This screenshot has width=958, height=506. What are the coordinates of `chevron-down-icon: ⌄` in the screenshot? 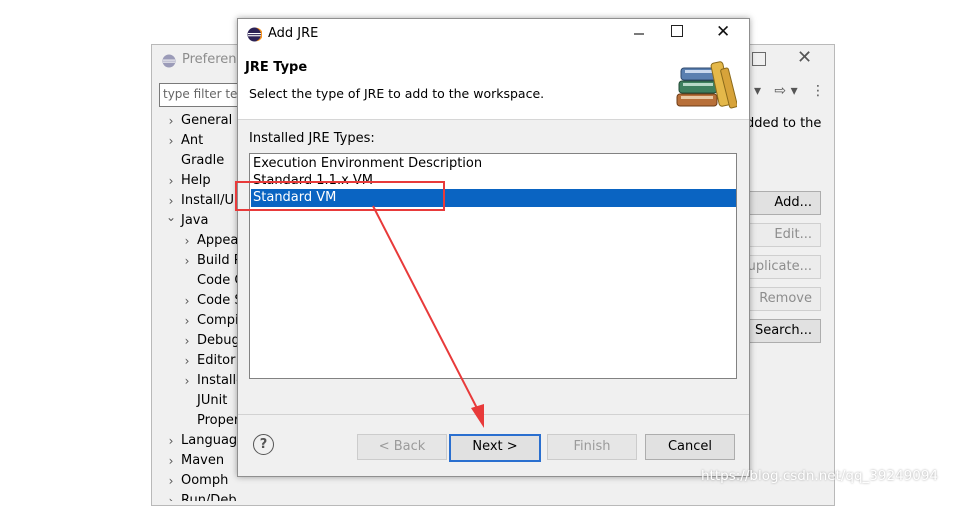 It's located at (171, 217).